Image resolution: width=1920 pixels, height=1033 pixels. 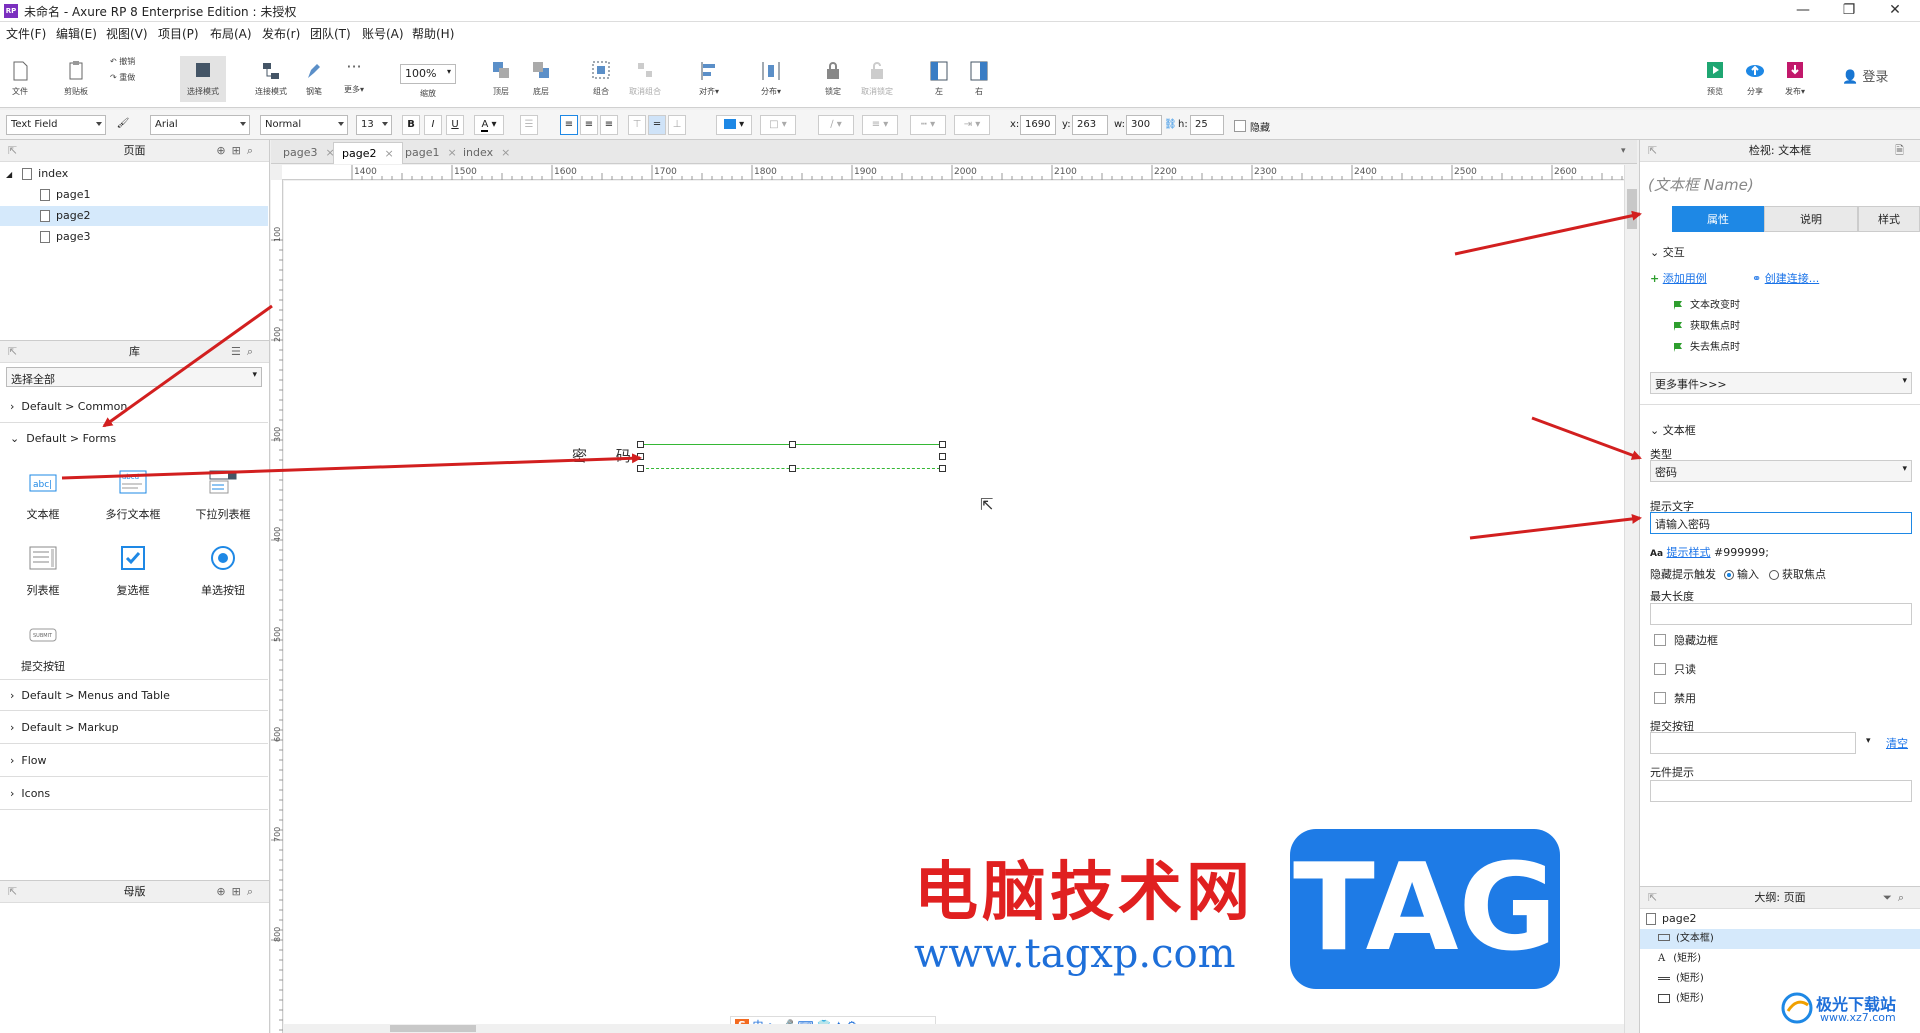 I want to click on outline-root: page2, so click(x=1671, y=919).